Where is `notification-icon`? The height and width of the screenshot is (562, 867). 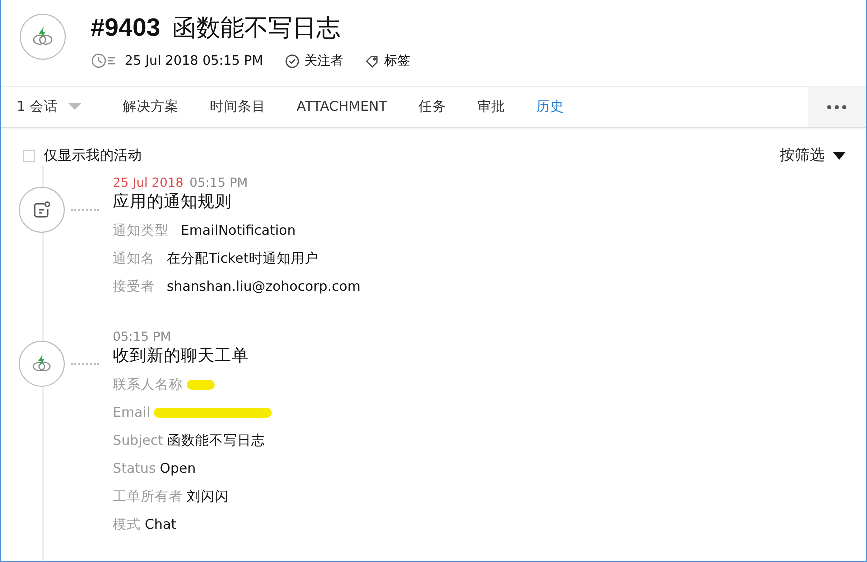 notification-icon is located at coordinates (42, 210).